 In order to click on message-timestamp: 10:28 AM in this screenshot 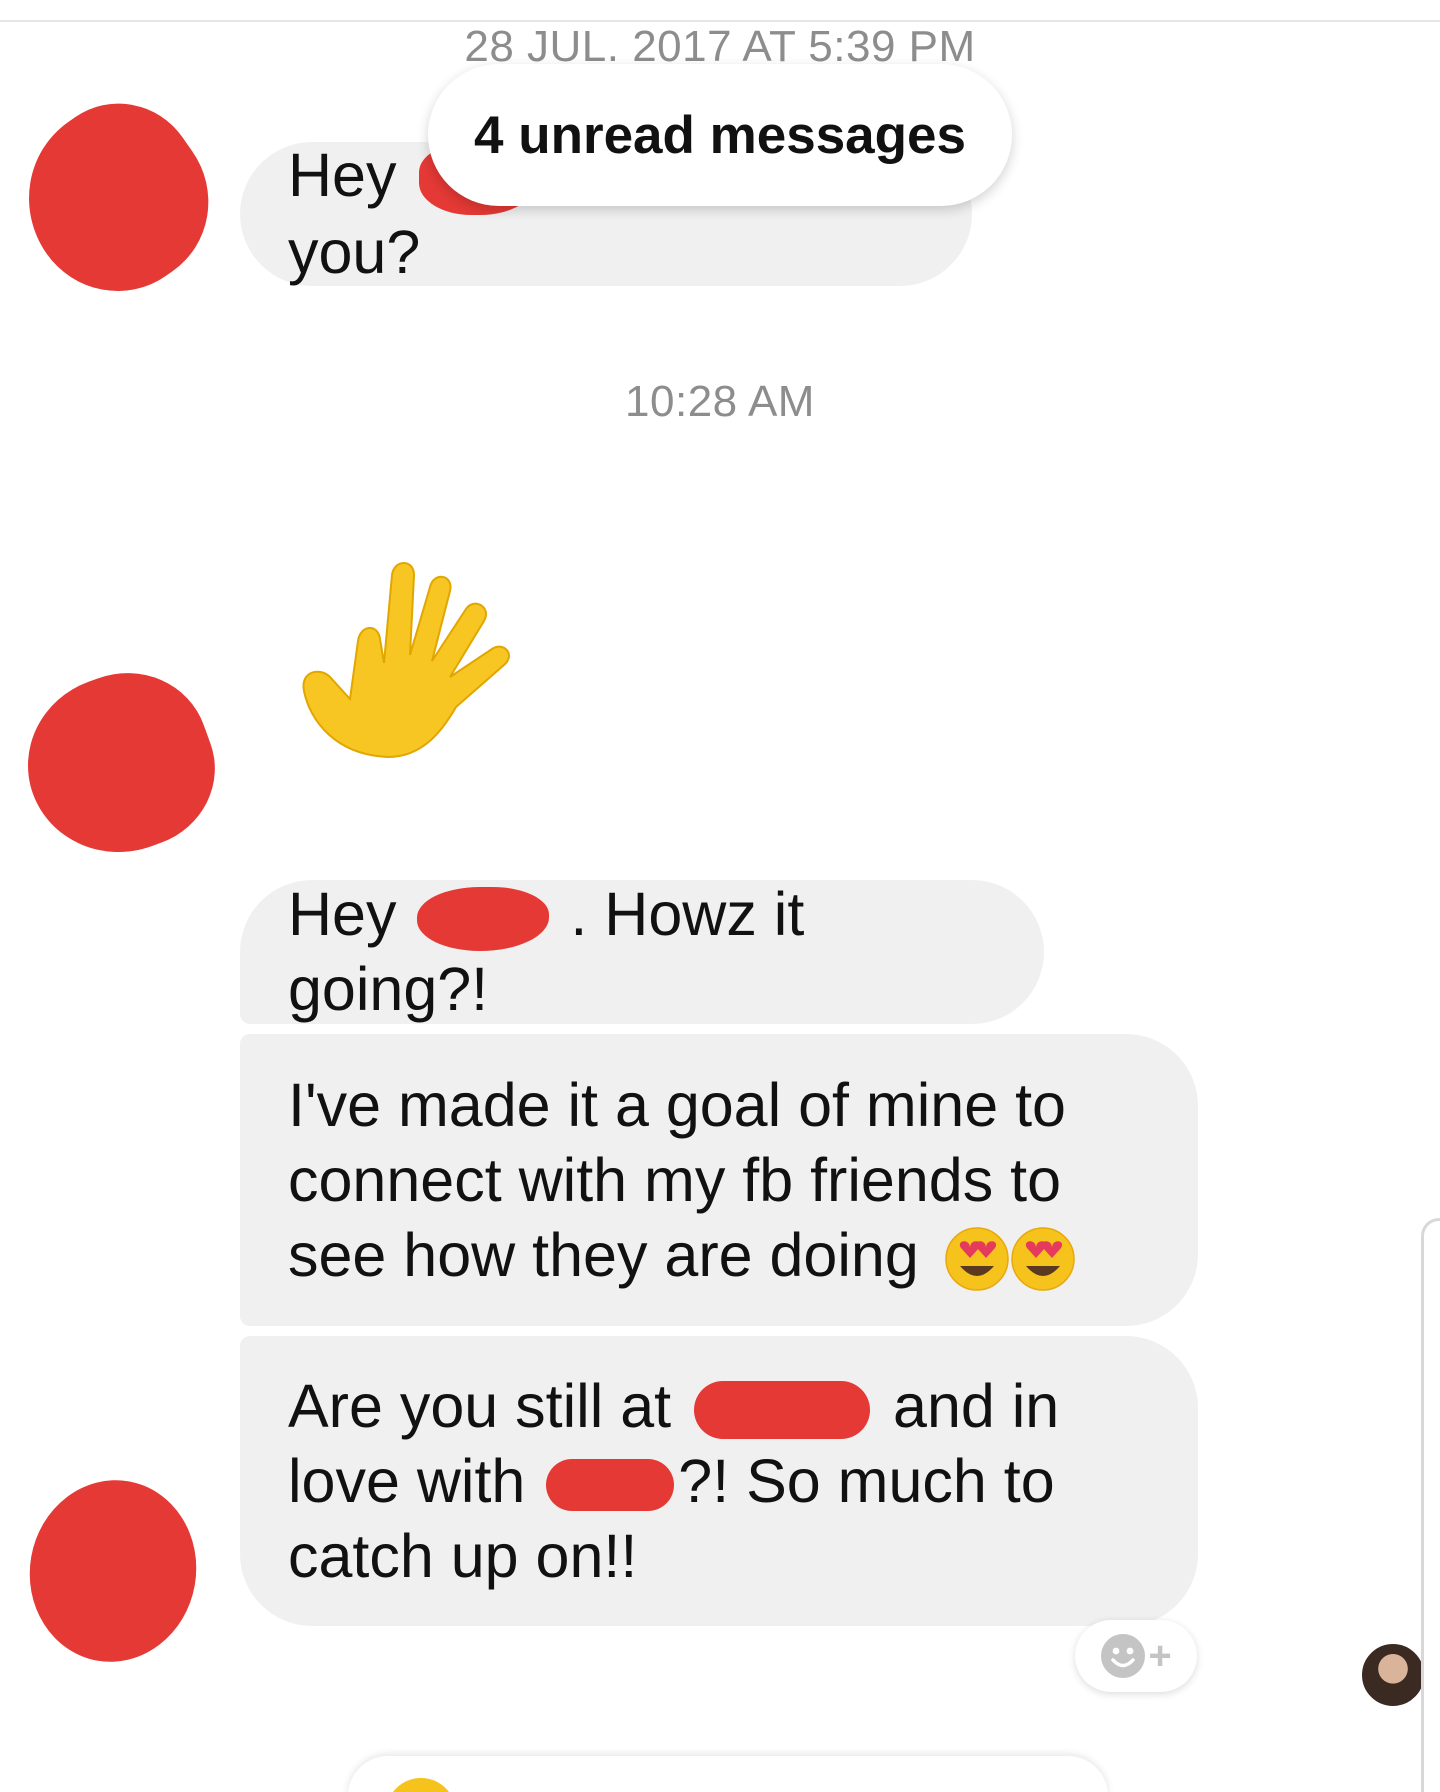, I will do `click(720, 401)`.